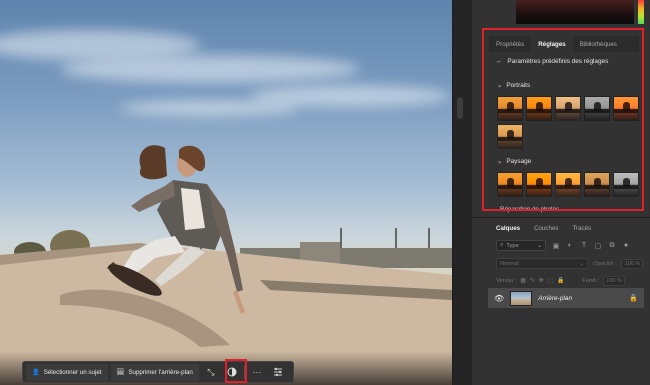 The width and height of the screenshot is (650, 385). I want to click on scrollbar-thumb, so click(460, 108).